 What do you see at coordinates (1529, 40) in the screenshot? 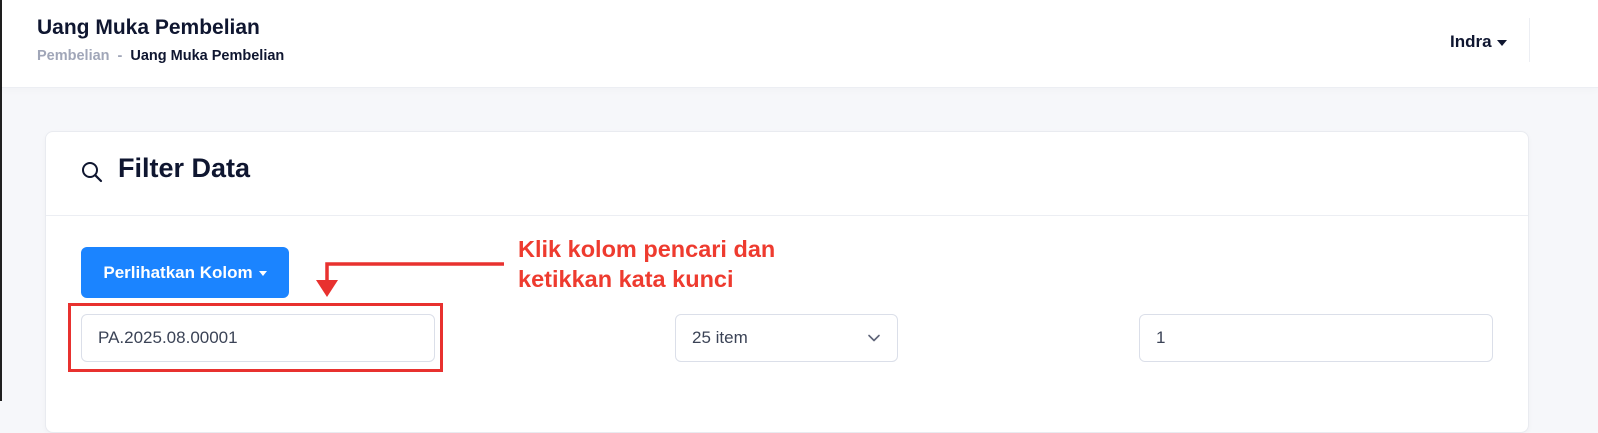
I see `header-divider` at bounding box center [1529, 40].